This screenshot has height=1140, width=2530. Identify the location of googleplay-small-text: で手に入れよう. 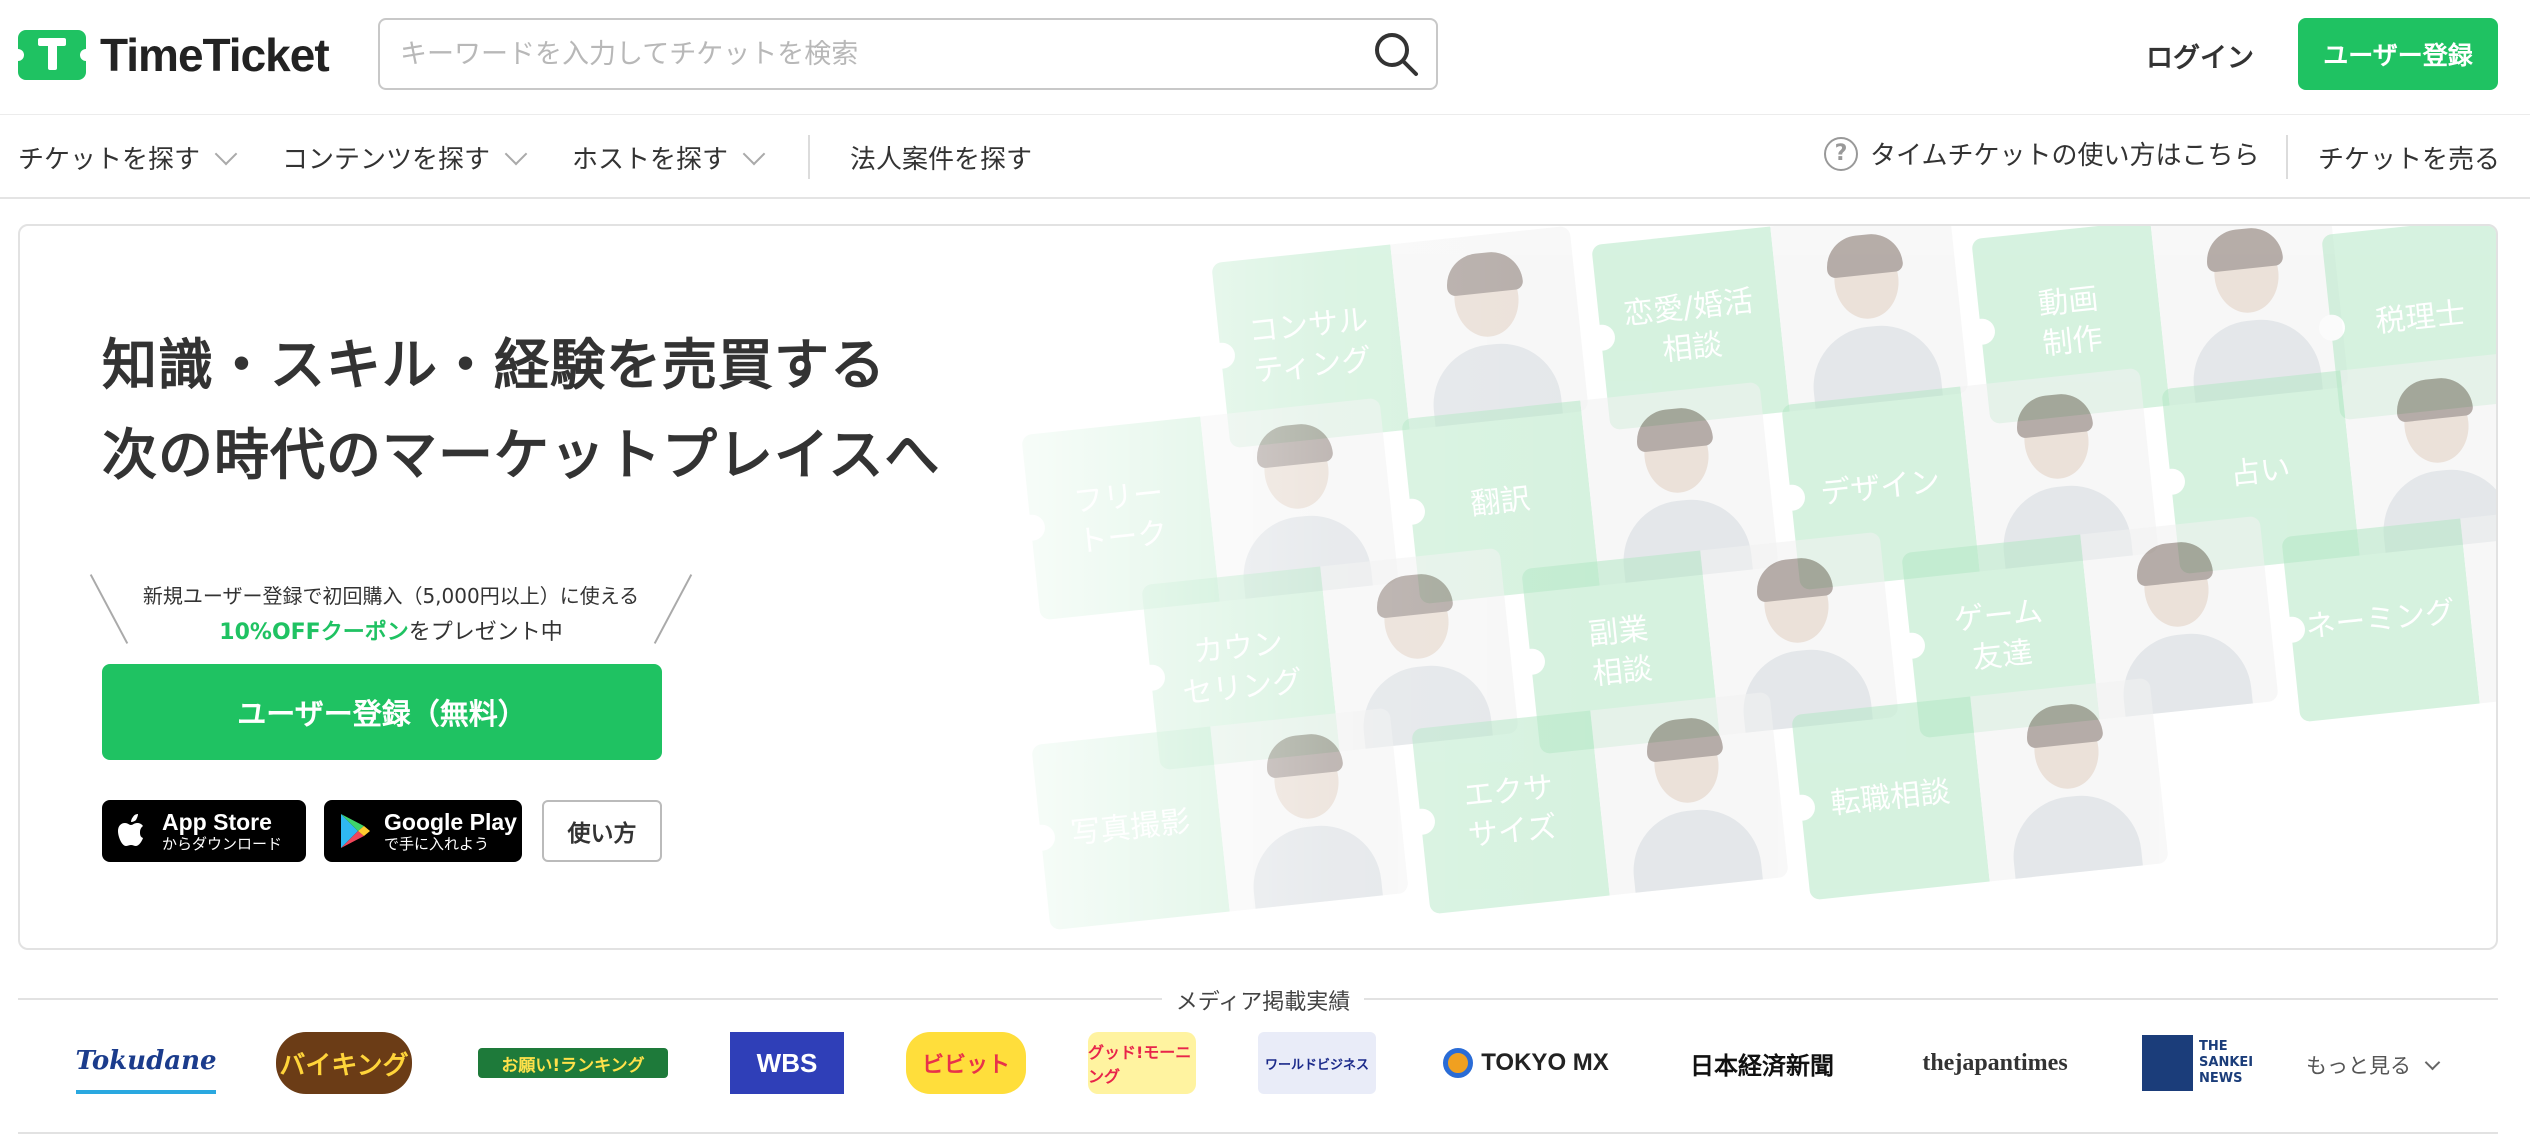
(437, 844).